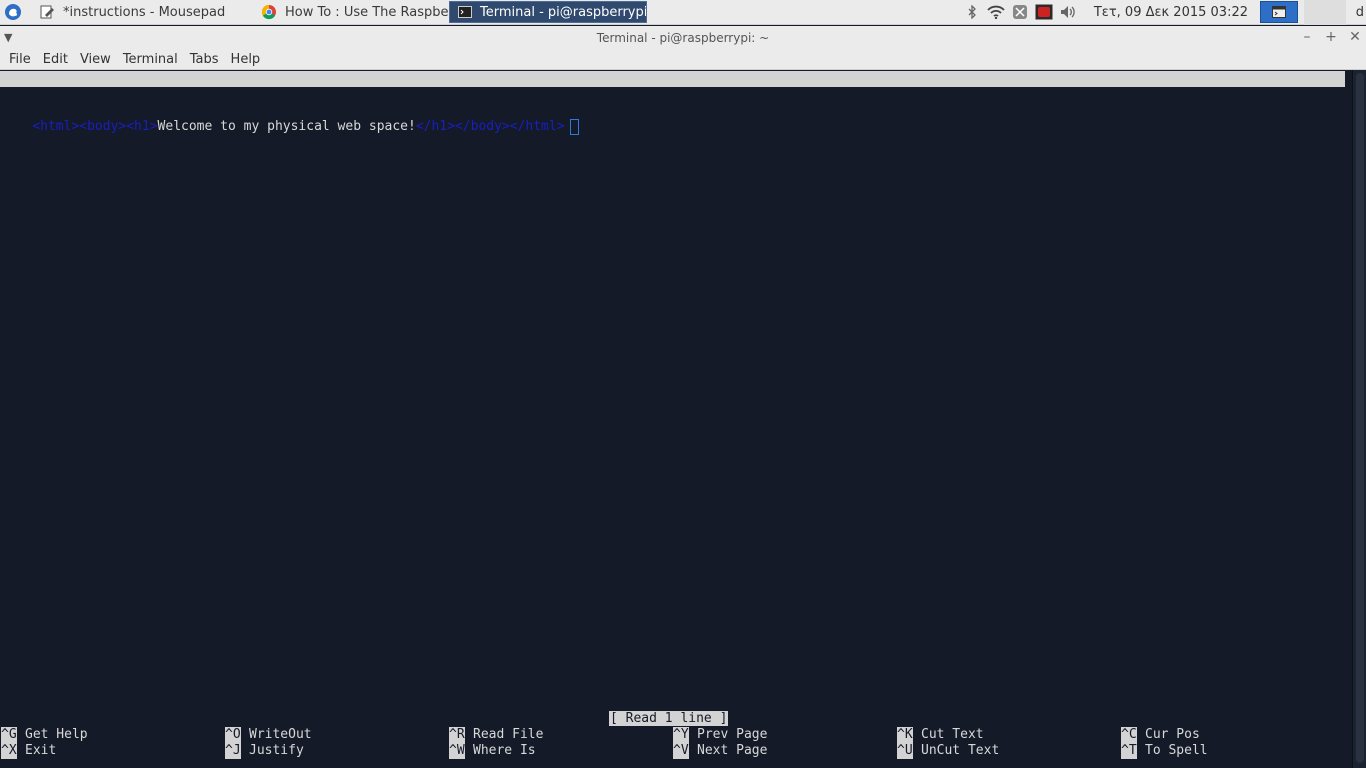 The width and height of the screenshot is (1366, 768). I want to click on shortcut-key: ^V, so click(681, 751).